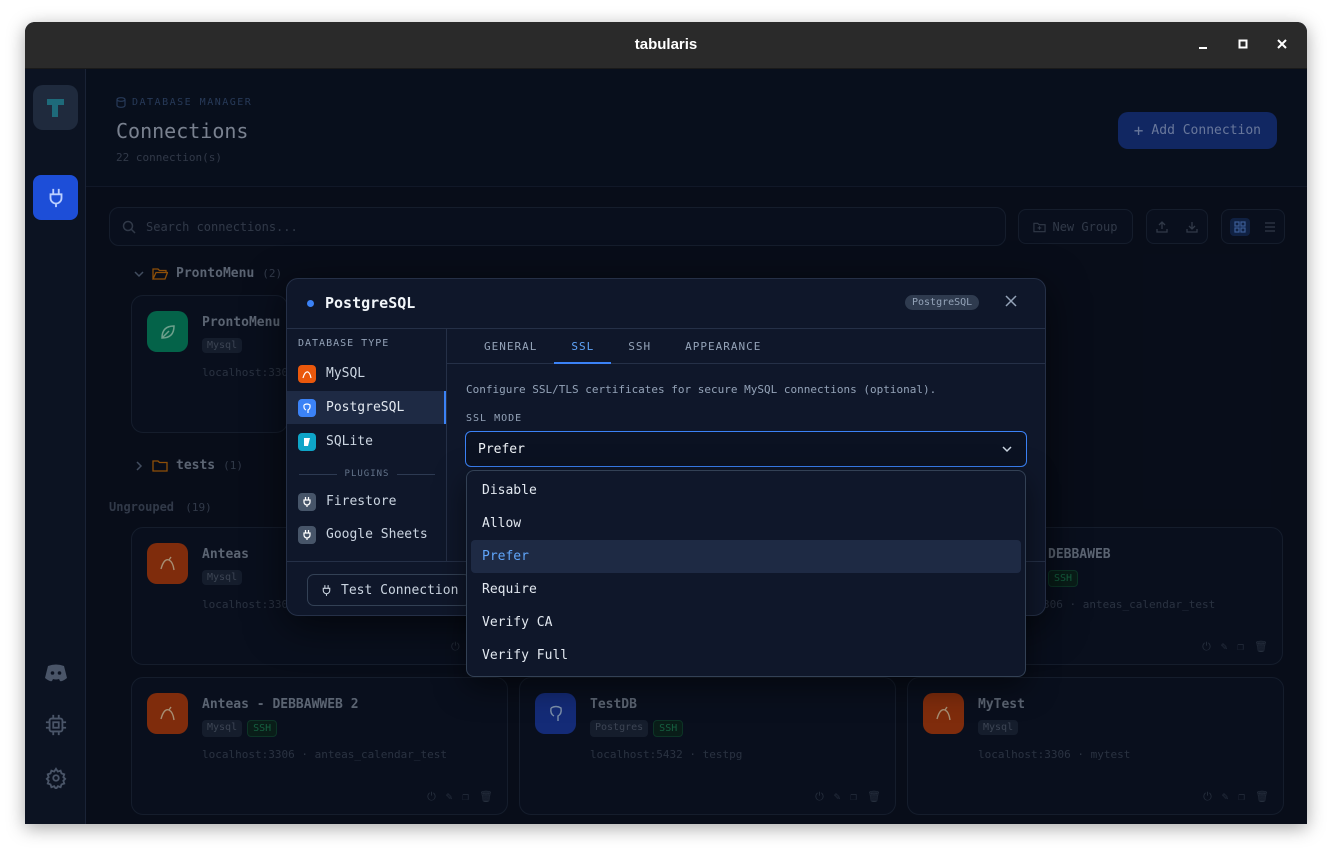 This screenshot has height=852, width=1332. Describe the element at coordinates (55, 107) in the screenshot. I see `app-logo` at that location.